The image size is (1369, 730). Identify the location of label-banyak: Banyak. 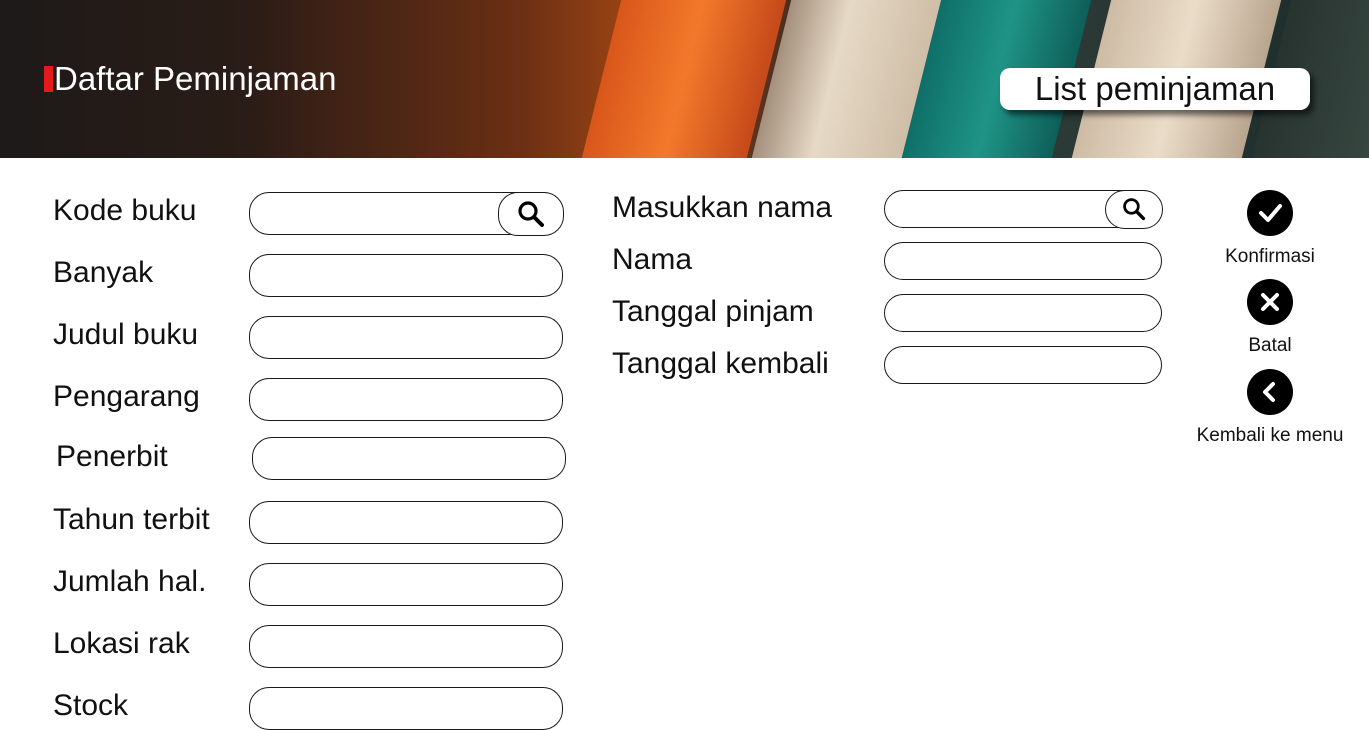
(103, 272).